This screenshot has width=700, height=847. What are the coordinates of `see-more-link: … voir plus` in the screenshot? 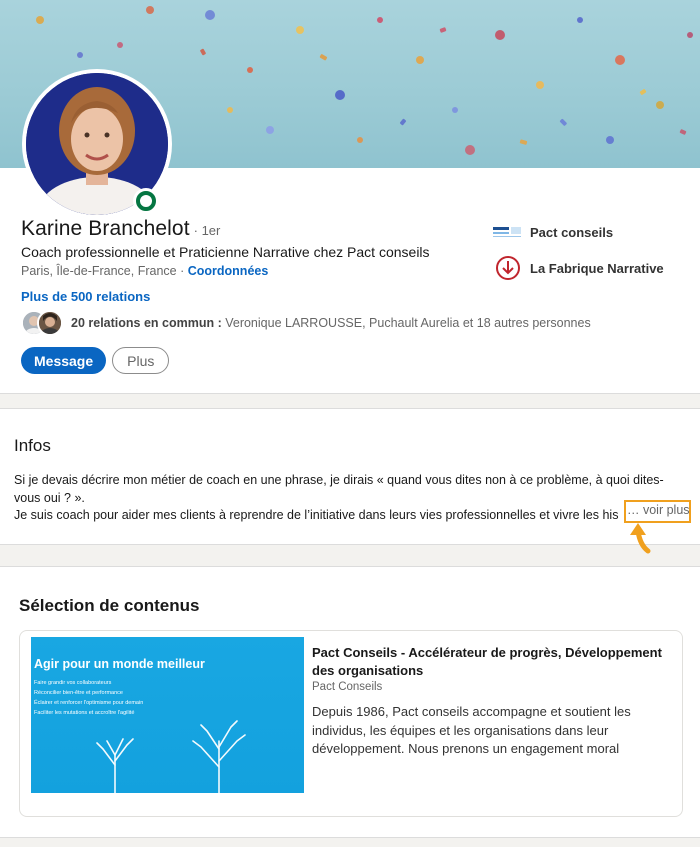 It's located at (657, 511).